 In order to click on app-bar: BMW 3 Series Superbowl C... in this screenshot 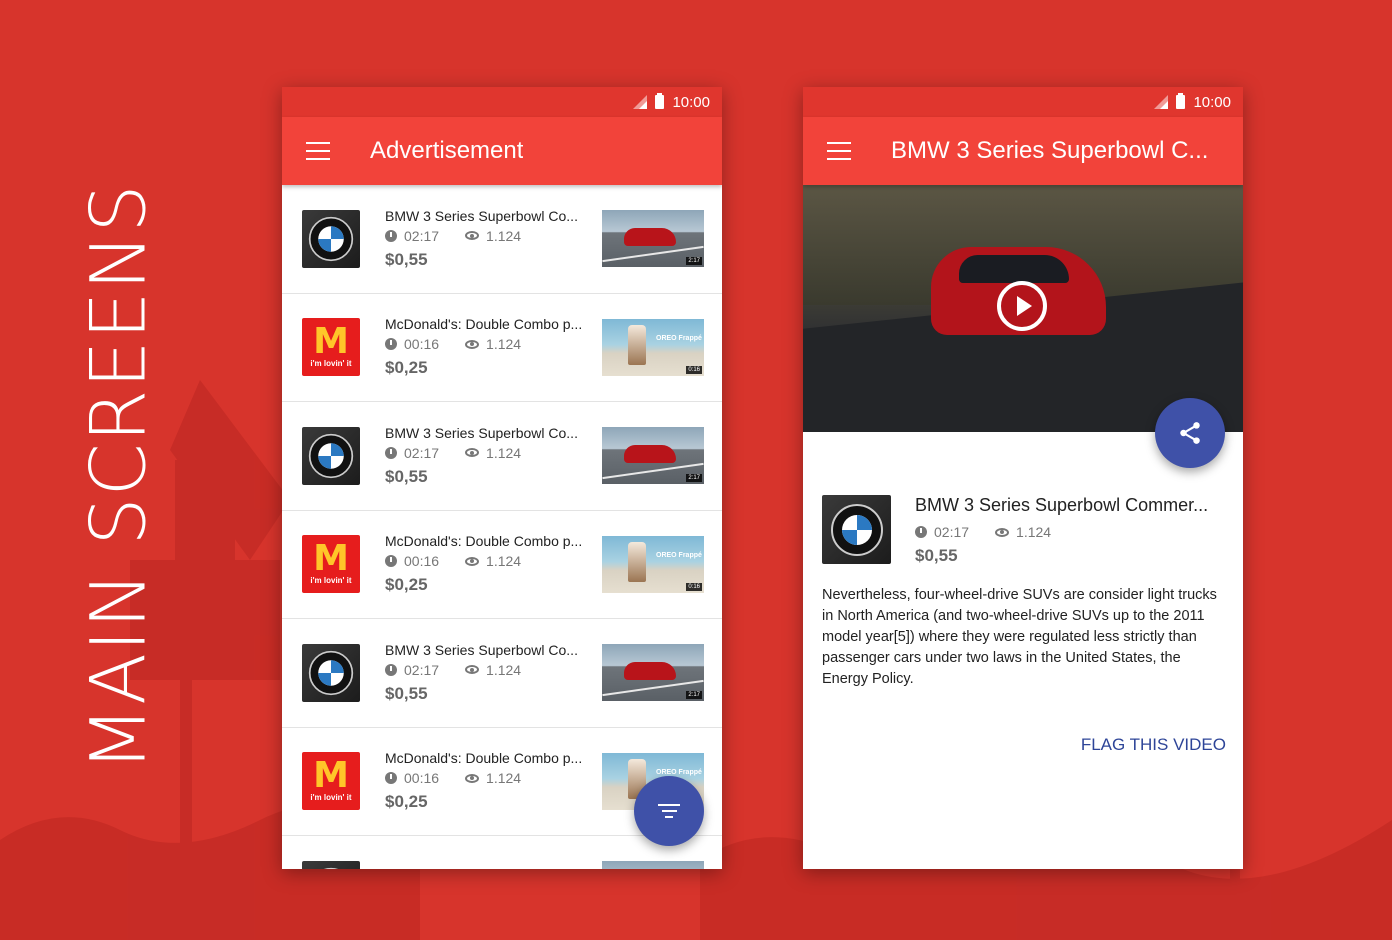, I will do `click(1023, 151)`.